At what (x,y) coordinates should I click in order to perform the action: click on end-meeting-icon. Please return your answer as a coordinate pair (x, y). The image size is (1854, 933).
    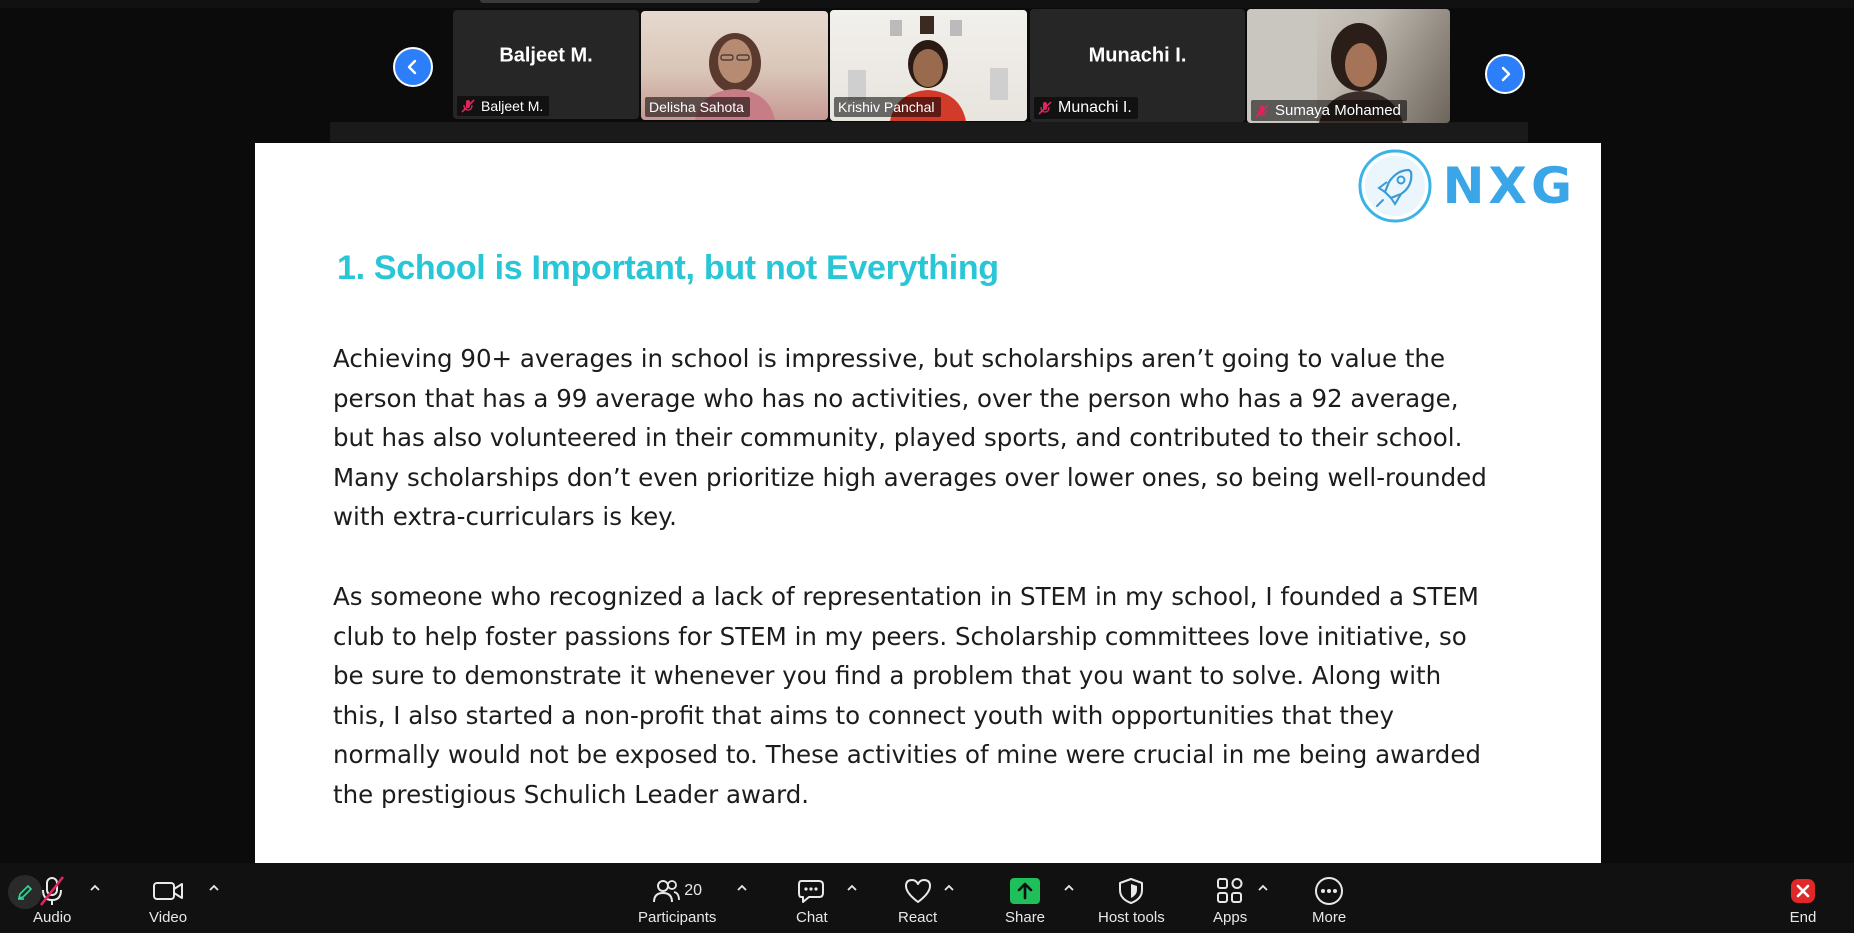
    Looking at the image, I should click on (1803, 891).